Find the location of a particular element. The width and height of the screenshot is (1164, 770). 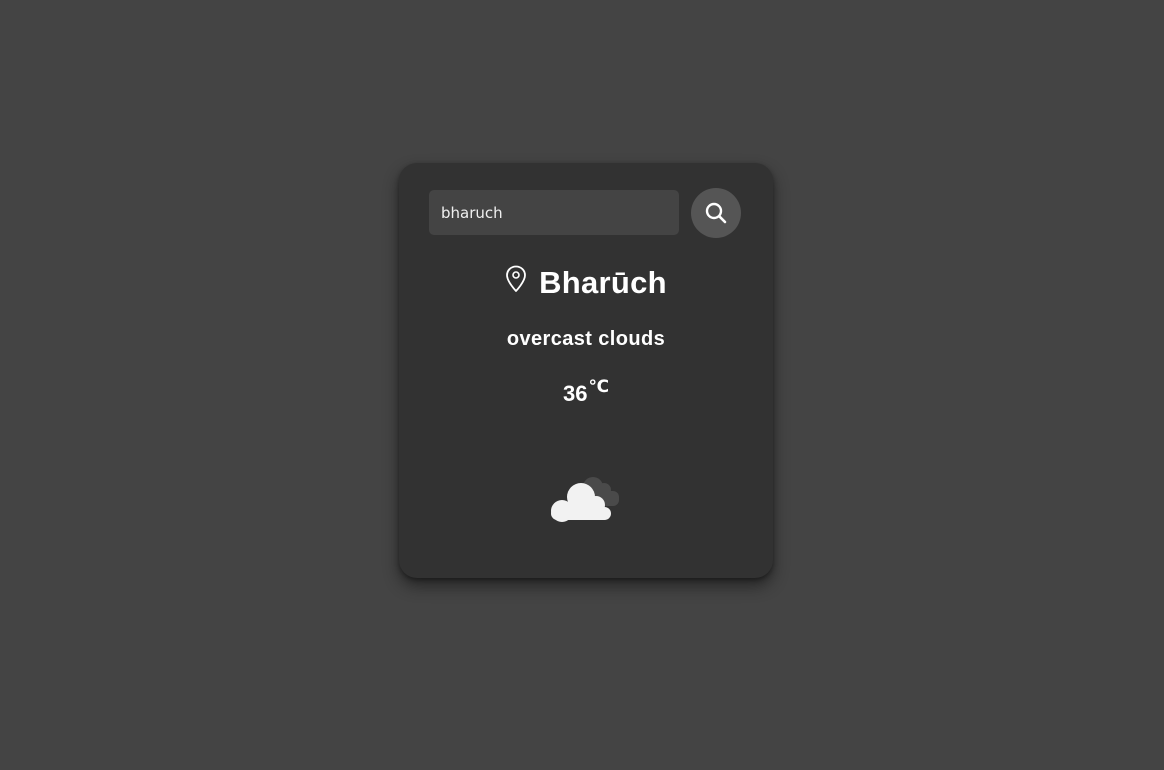

search-button is located at coordinates (716, 213).